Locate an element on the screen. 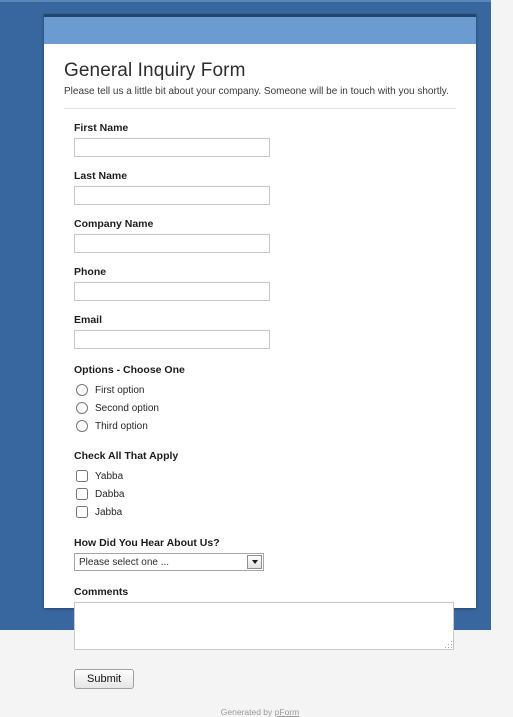  radio-label-second-option: Second option is located at coordinates (127, 408).